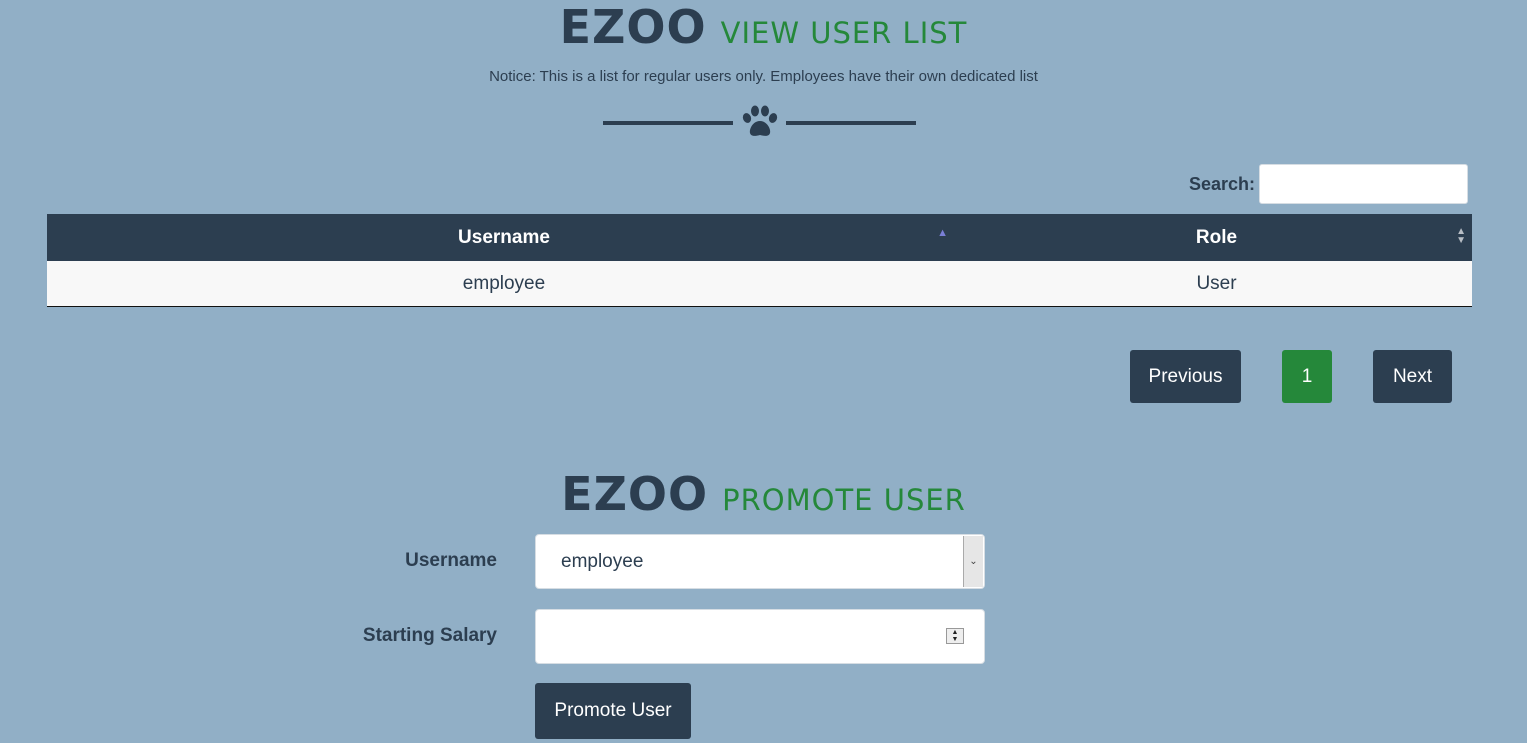 The width and height of the screenshot is (1527, 743). I want to click on paw-icon, so click(760, 120).